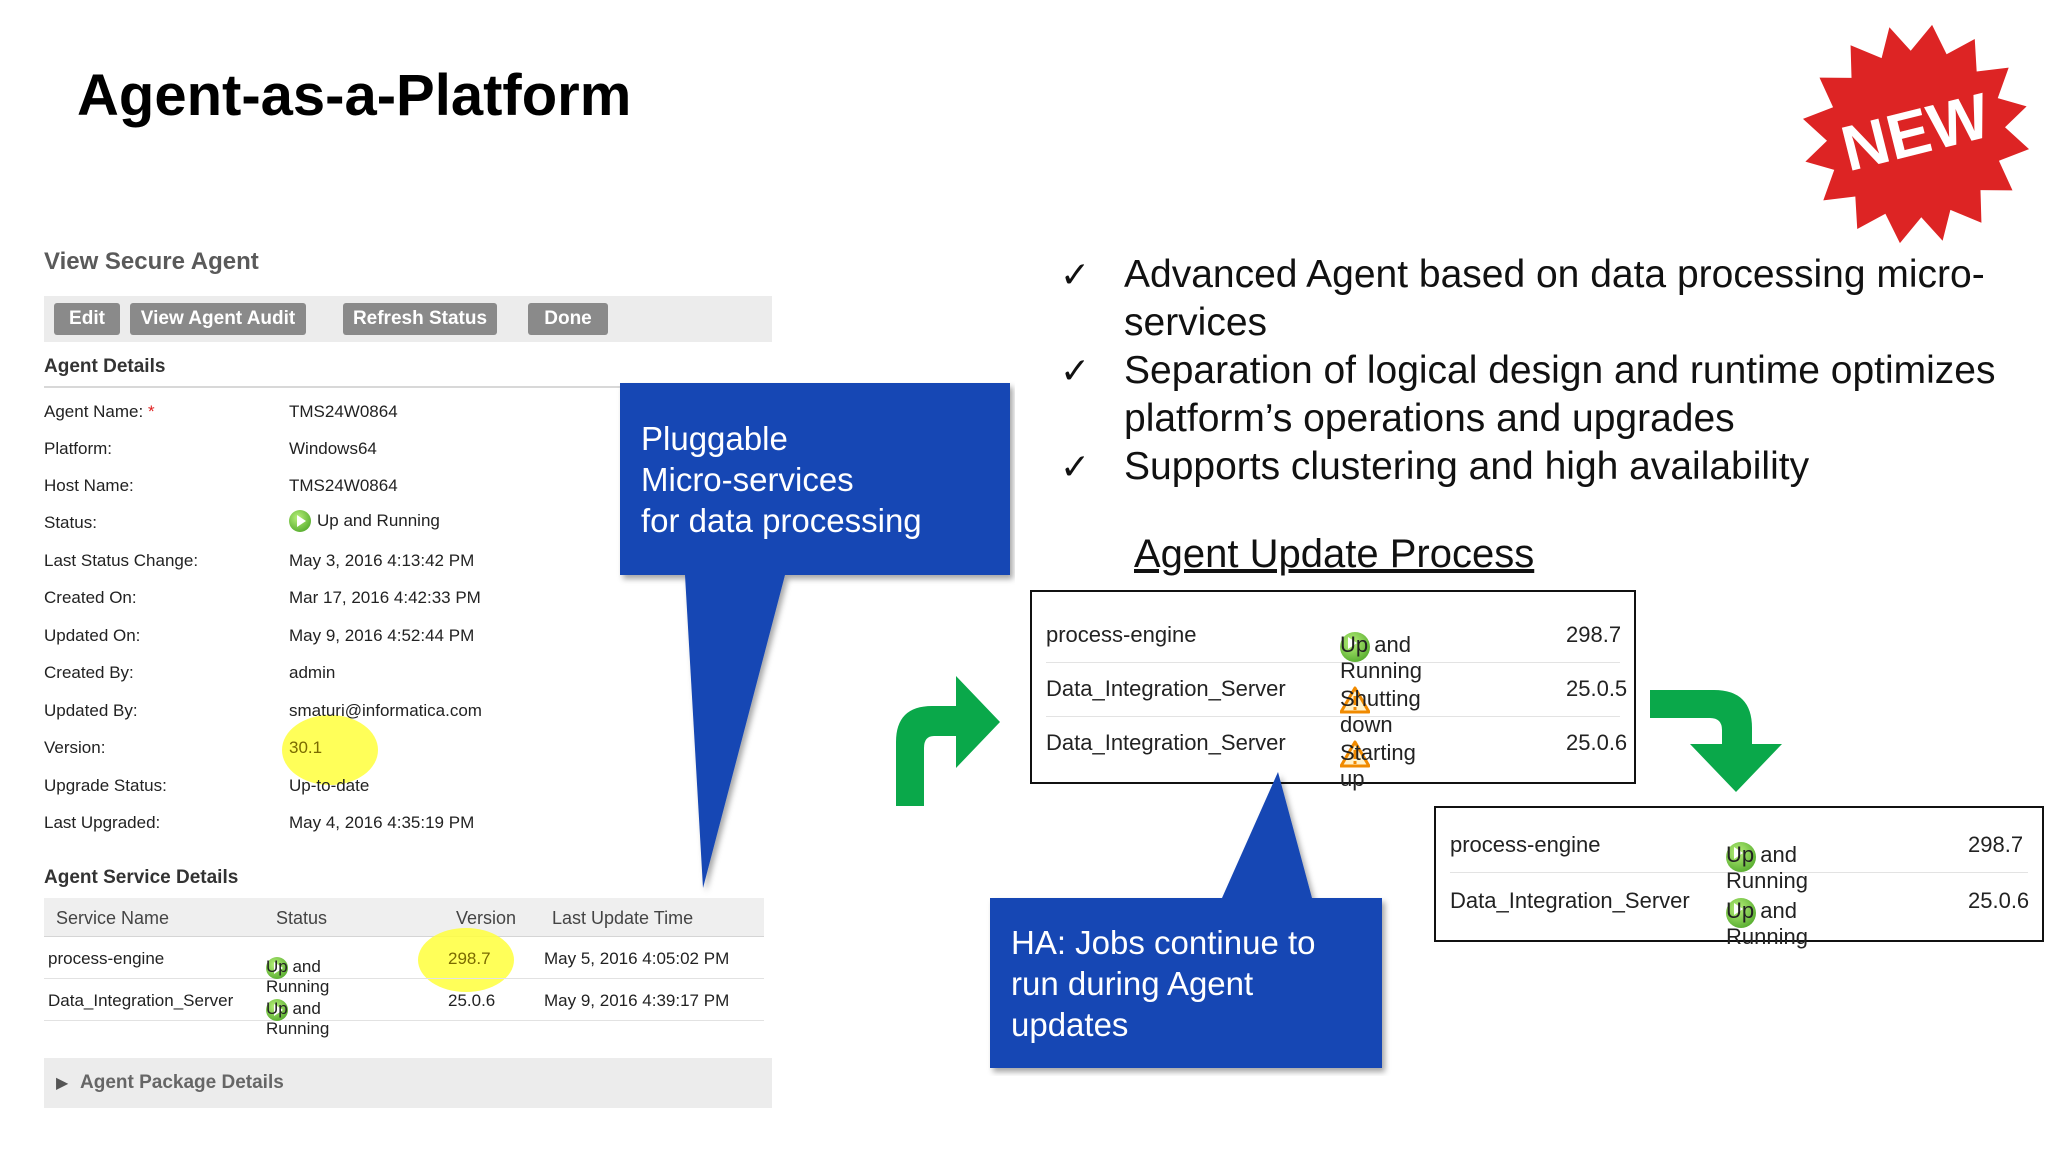 The width and height of the screenshot is (2048, 1152). What do you see at coordinates (94, 411) in the screenshot?
I see `detail-label: Agent Name:` at bounding box center [94, 411].